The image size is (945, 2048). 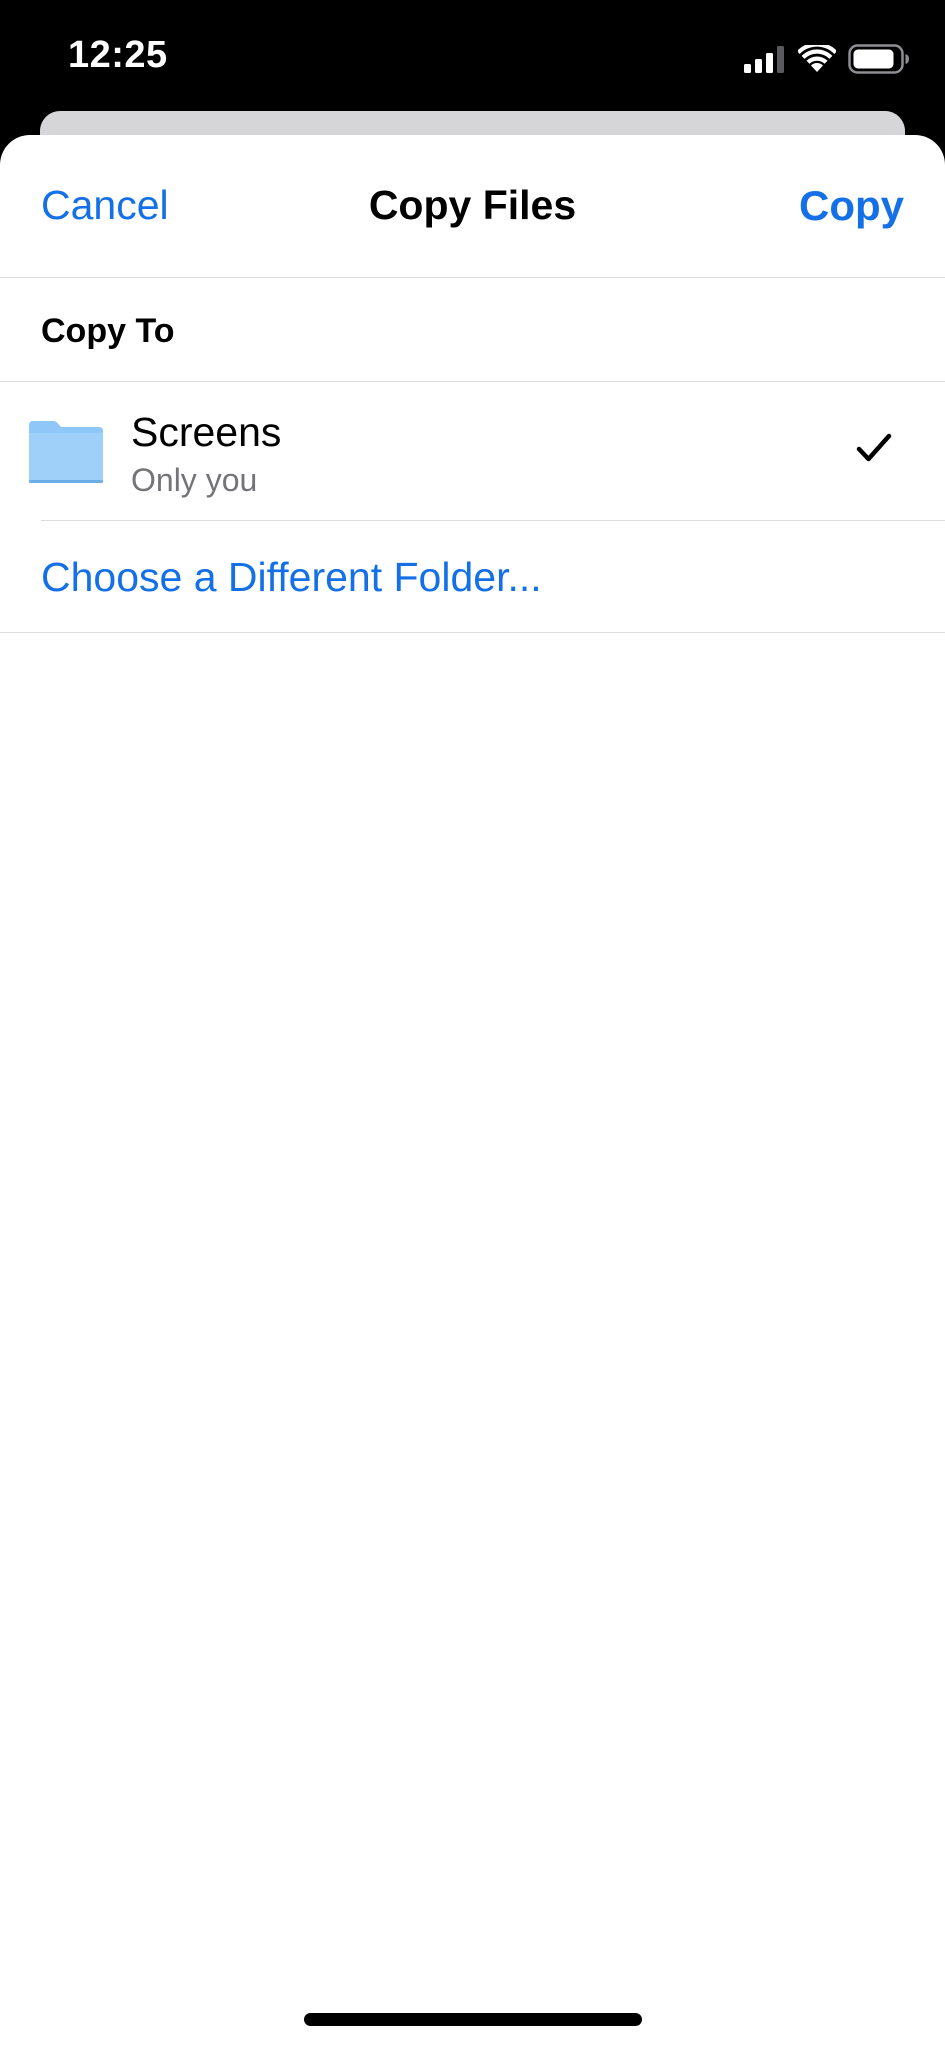 What do you see at coordinates (108, 331) in the screenshot?
I see `section-header-label: Copy To` at bounding box center [108, 331].